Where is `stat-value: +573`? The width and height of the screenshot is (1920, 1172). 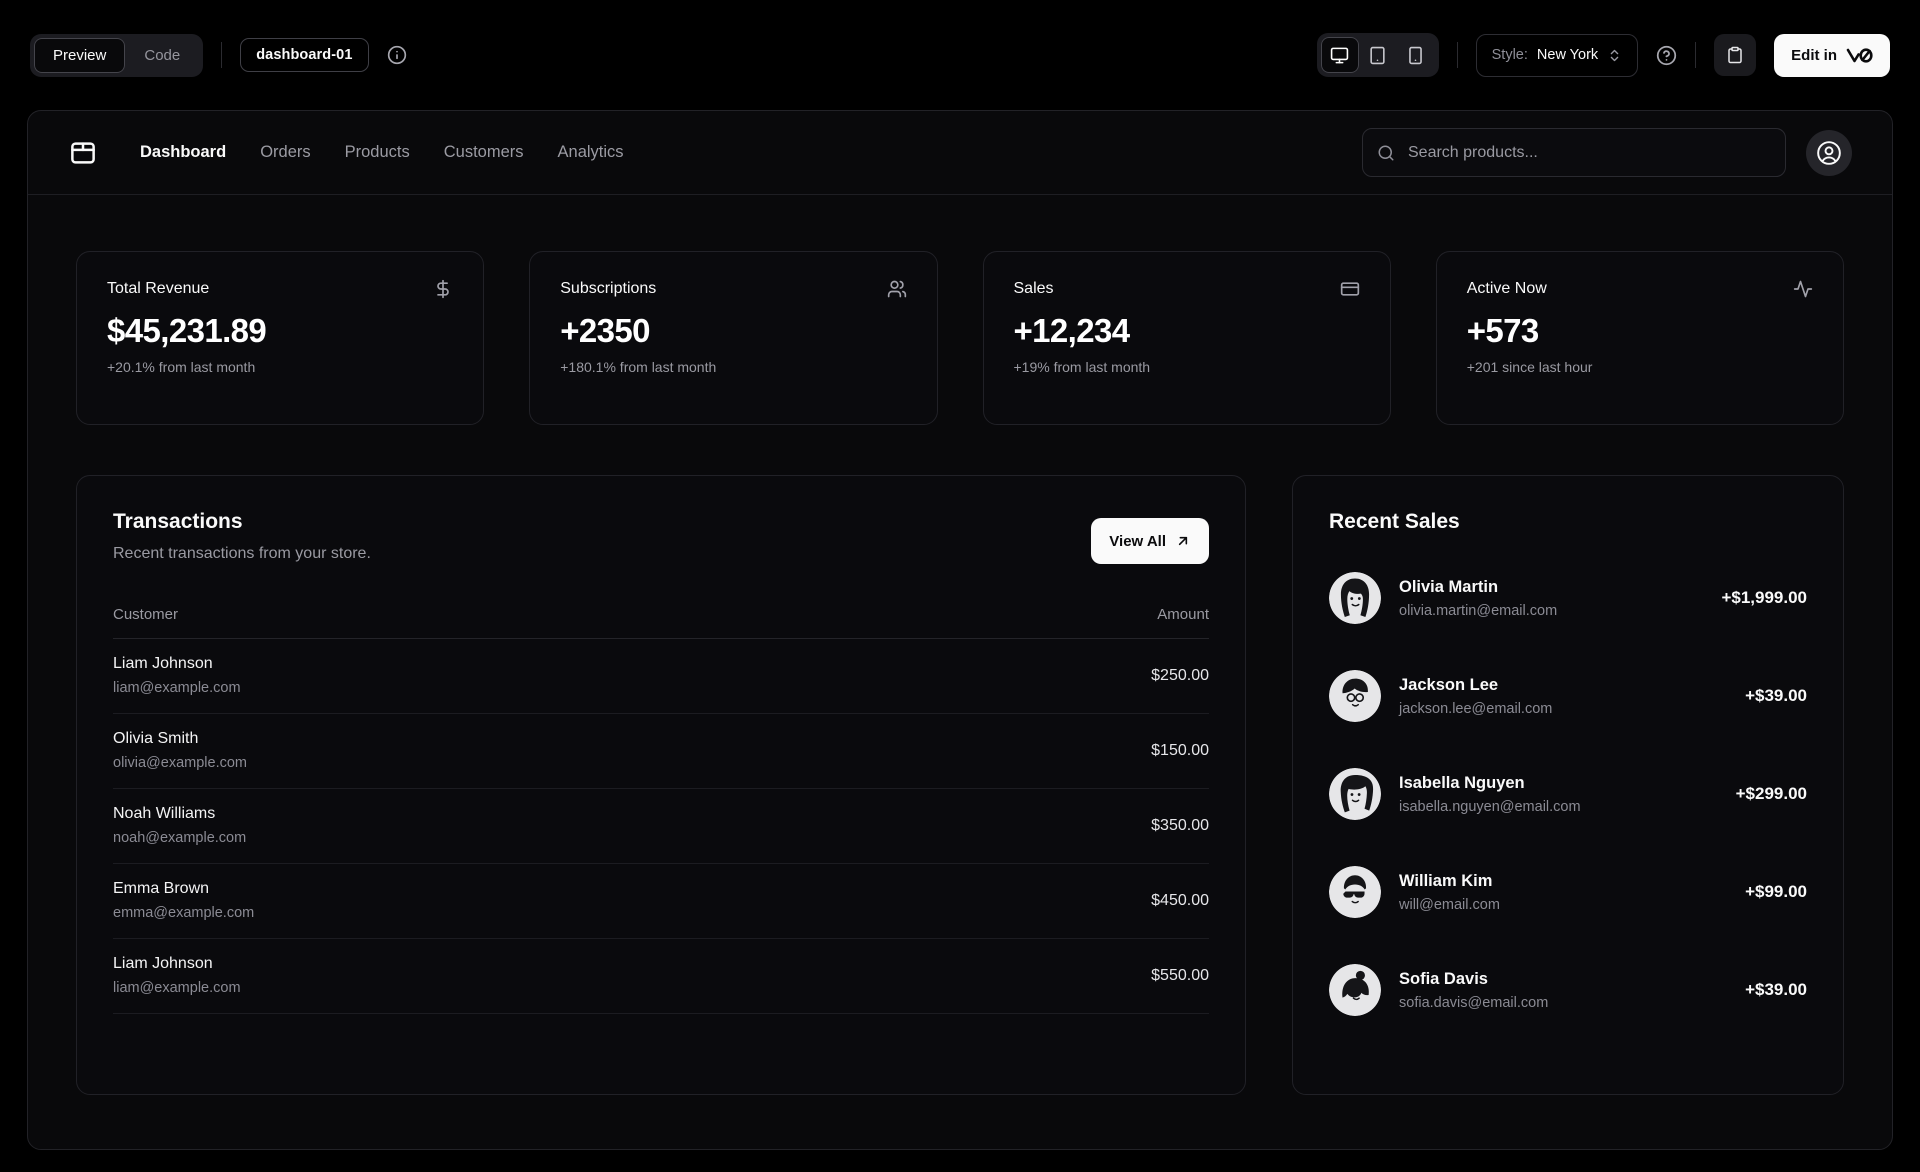 stat-value: +573 is located at coordinates (1503, 330).